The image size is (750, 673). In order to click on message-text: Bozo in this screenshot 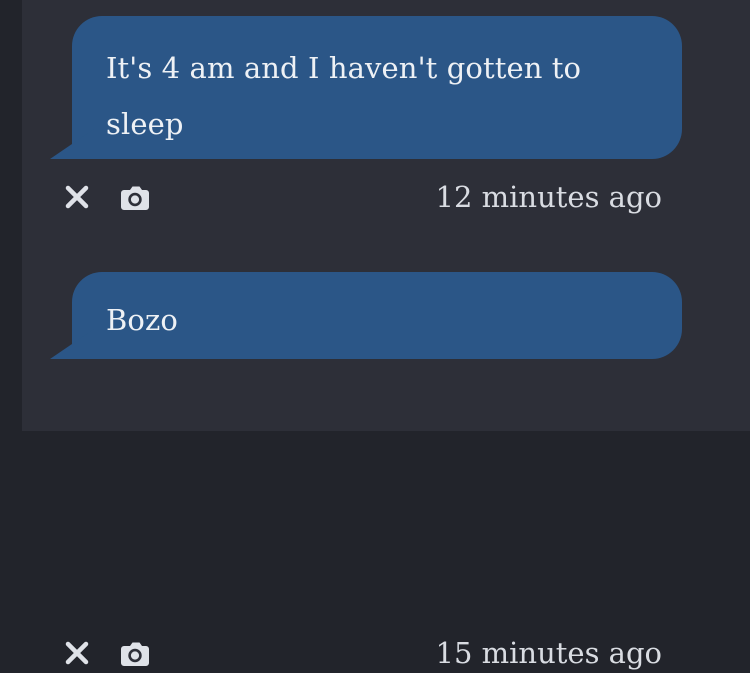, I will do `click(142, 320)`.